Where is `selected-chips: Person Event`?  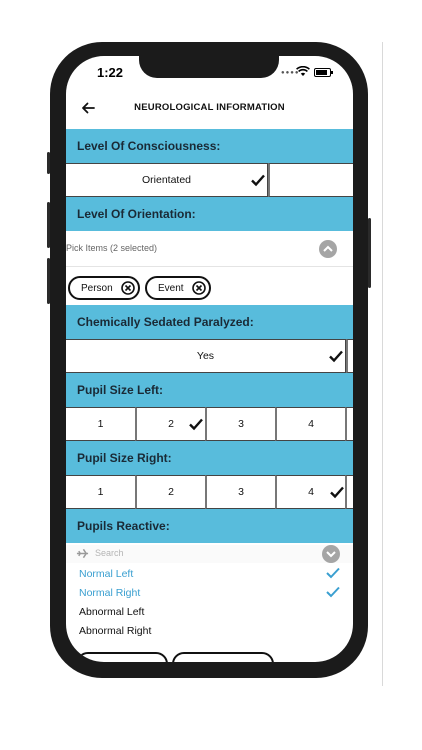
selected-chips: Person Event is located at coordinates (209, 290).